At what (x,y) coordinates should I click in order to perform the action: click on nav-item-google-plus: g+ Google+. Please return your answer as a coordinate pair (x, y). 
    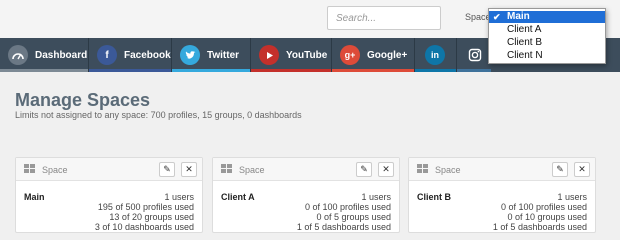
    Looking at the image, I should click on (373, 55).